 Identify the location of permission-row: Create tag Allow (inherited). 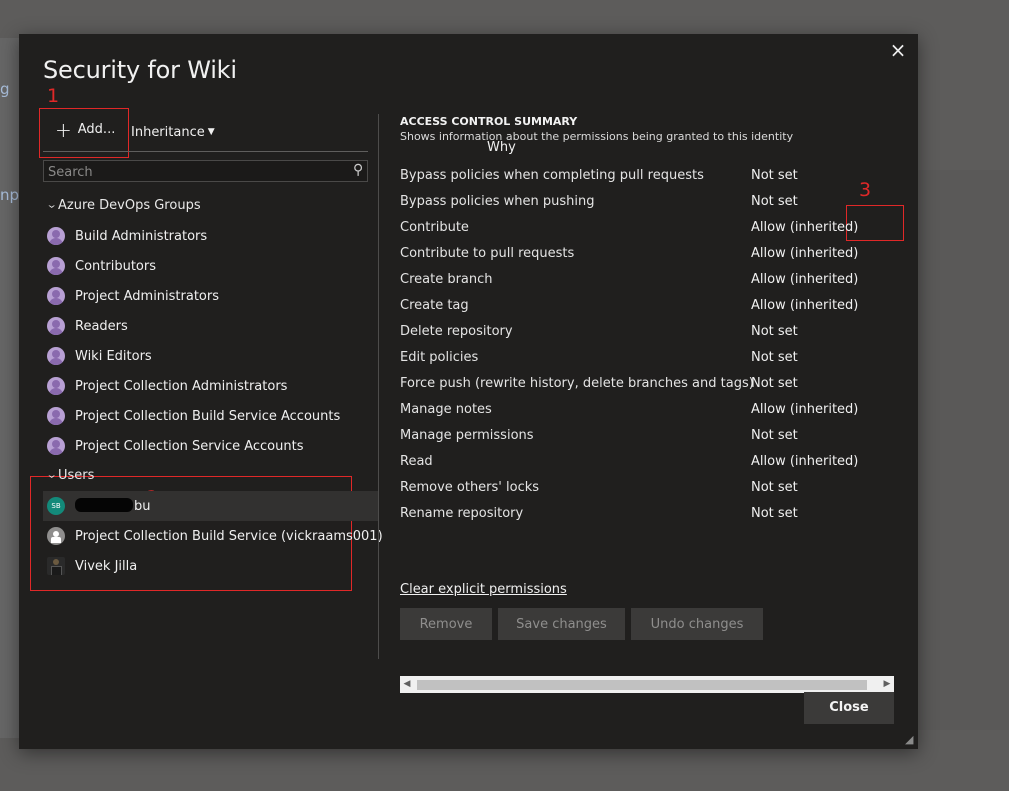
(650, 305).